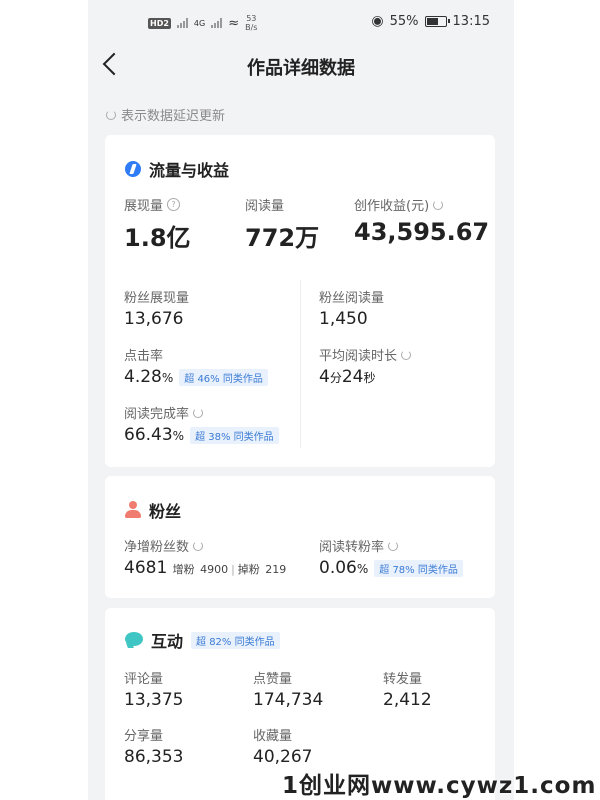 Image resolution: width=600 pixels, height=800 pixels. What do you see at coordinates (338, 568) in the screenshot?
I see `conversion-value: 0.06` at bounding box center [338, 568].